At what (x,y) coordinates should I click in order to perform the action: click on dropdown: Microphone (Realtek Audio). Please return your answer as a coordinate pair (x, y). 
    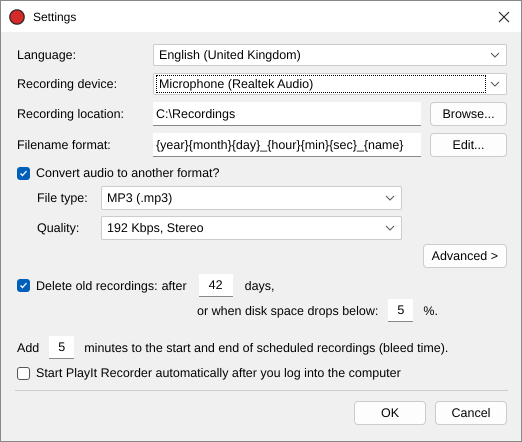
    Looking at the image, I should click on (330, 84).